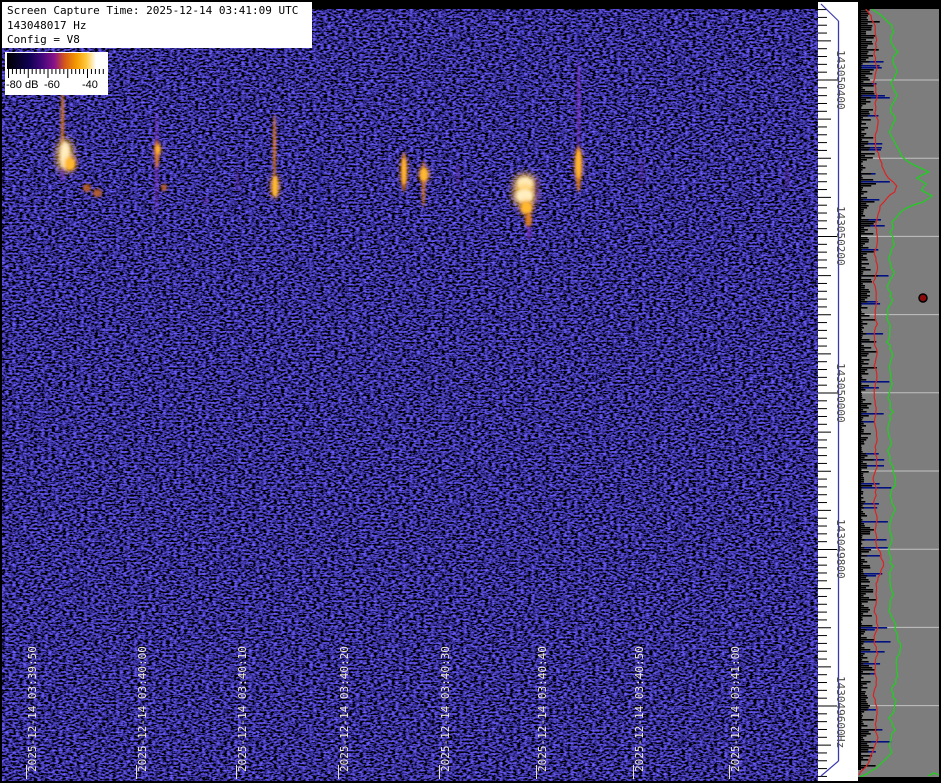 Image resolution: width=941 pixels, height=783 pixels. I want to click on frequency-label: 143050000, so click(840, 393).